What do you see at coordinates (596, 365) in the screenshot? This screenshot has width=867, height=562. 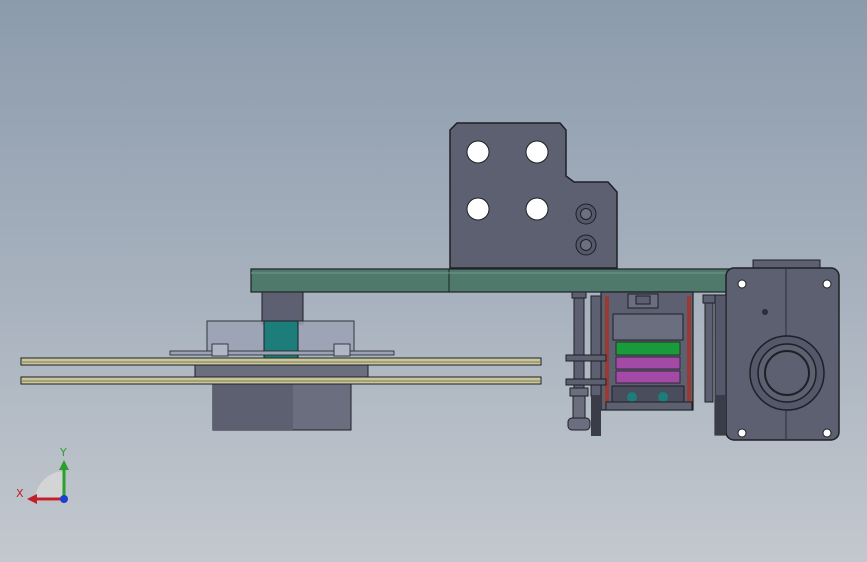 I see `guide-post` at bounding box center [596, 365].